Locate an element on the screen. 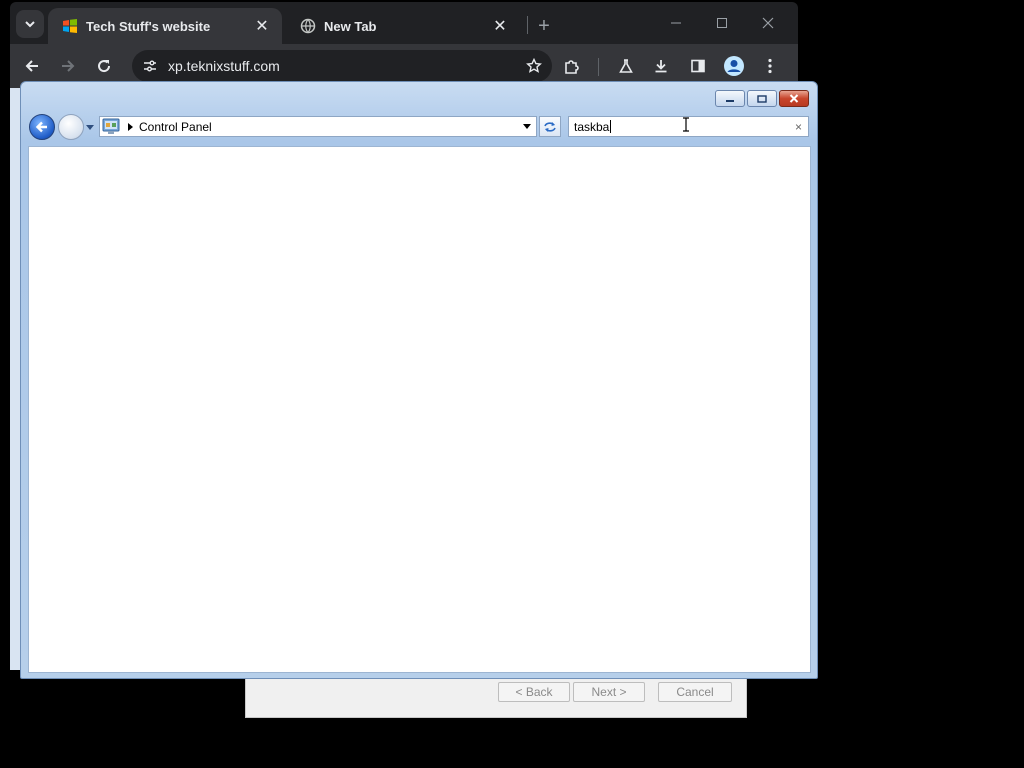 Image resolution: width=1024 pixels, height=768 pixels. refresh-icon is located at coordinates (550, 126).